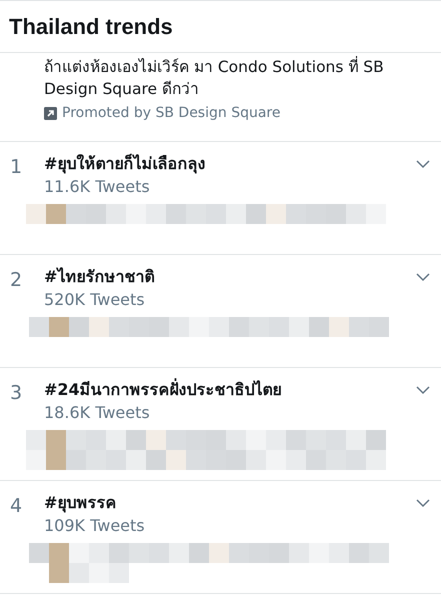 Image resolution: width=441 pixels, height=614 pixels. Describe the element at coordinates (163, 389) in the screenshot. I see `trend-hashtag: #24มีนากาพรรคฝั่งประชาธิปไตย` at that location.